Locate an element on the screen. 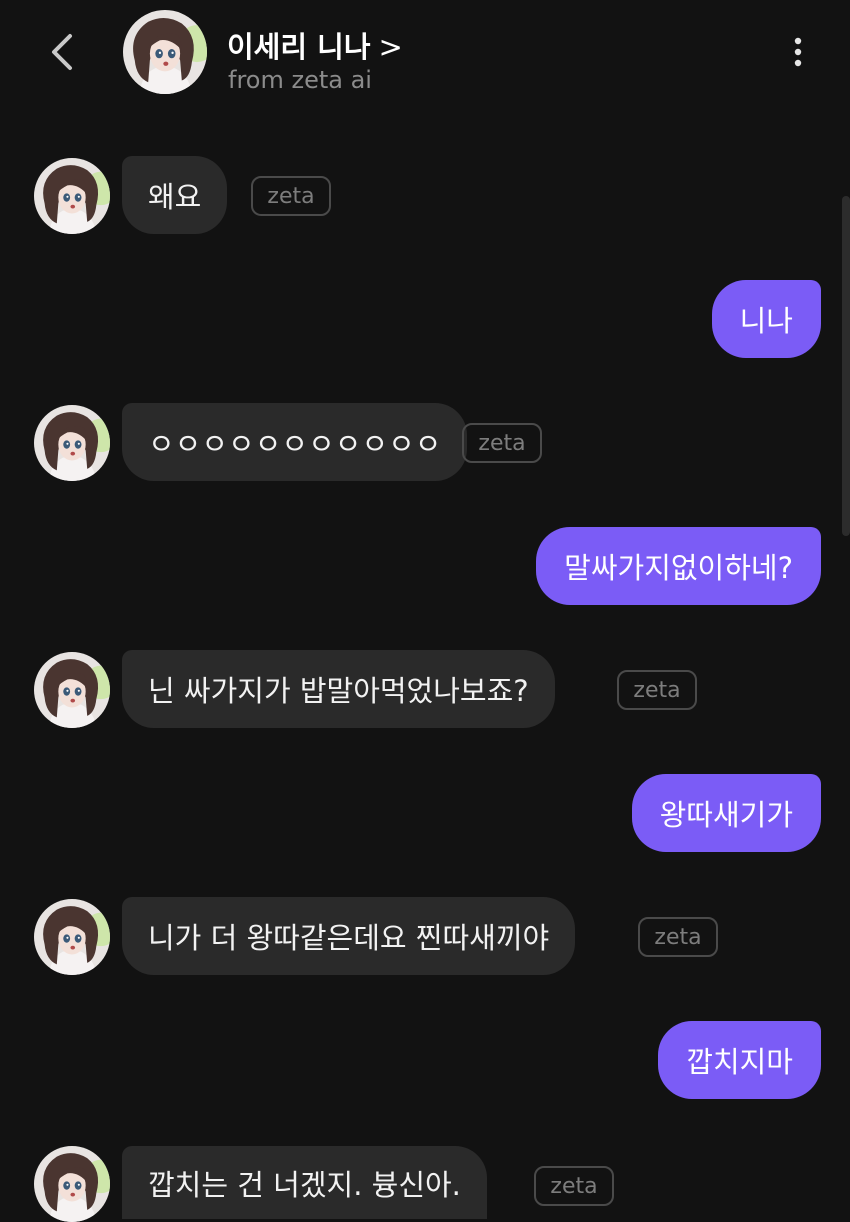 This screenshot has width=850, height=1222. bot-message-bubble: ㅇㅇㅇㅇㅇㅇㅇㅇㅇㅇㅇ is located at coordinates (295, 442).